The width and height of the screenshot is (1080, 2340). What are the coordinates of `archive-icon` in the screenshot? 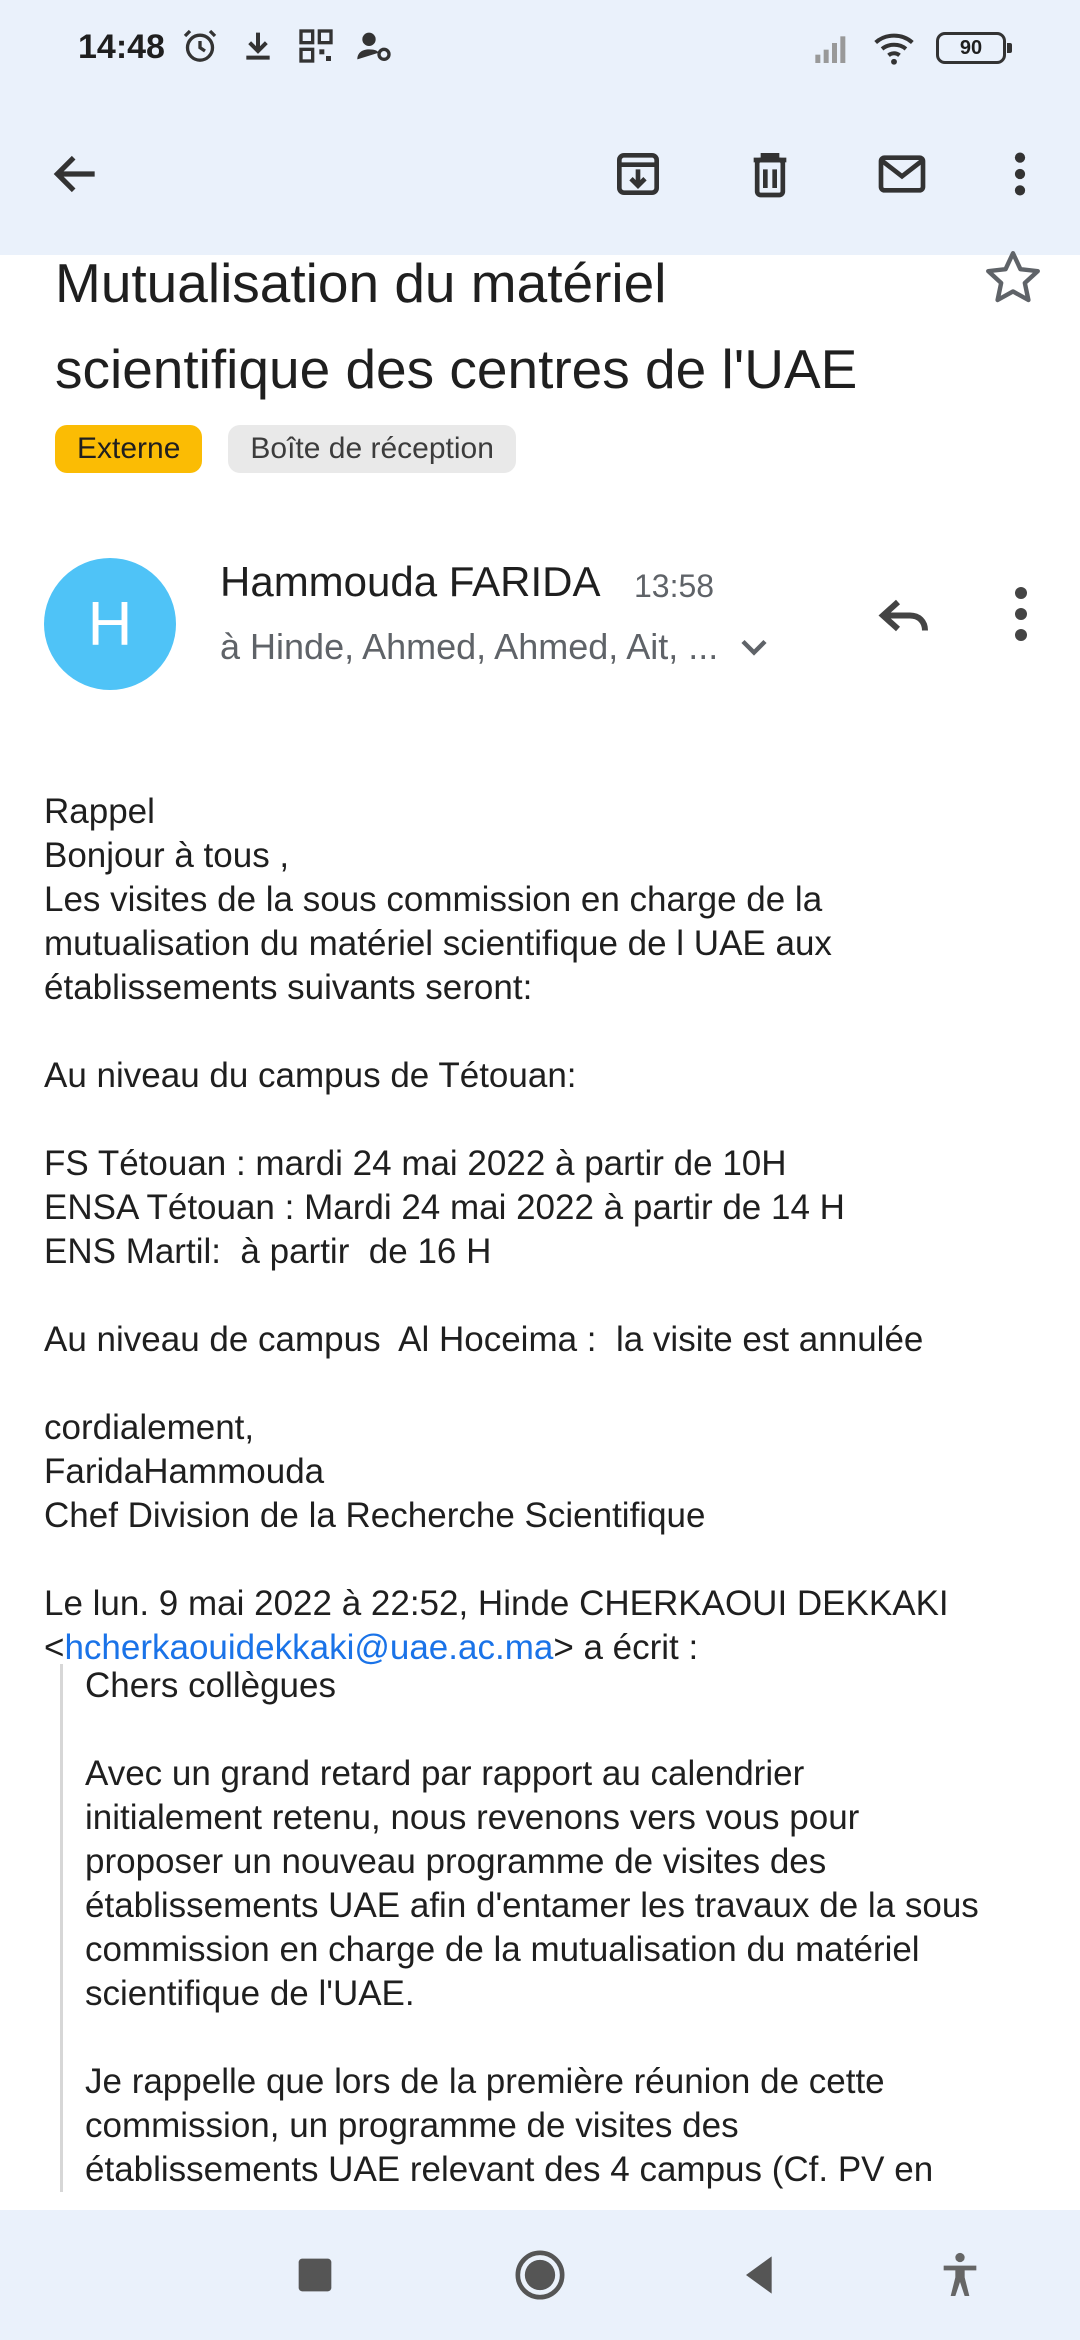 It's located at (638, 174).